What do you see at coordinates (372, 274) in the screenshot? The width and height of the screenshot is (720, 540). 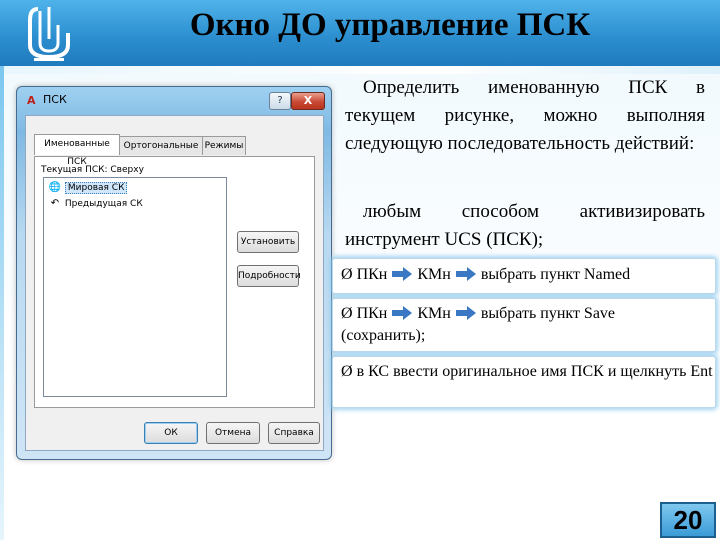 I see `step-1-part1: ПКн` at bounding box center [372, 274].